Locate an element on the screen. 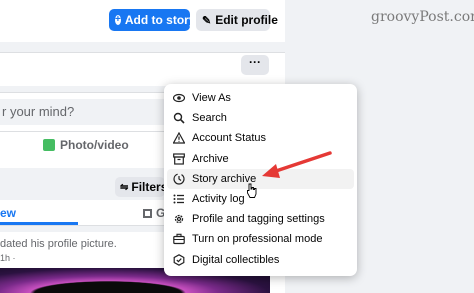 The image size is (474, 293). post-text: dated his profile picture. is located at coordinates (58, 244).